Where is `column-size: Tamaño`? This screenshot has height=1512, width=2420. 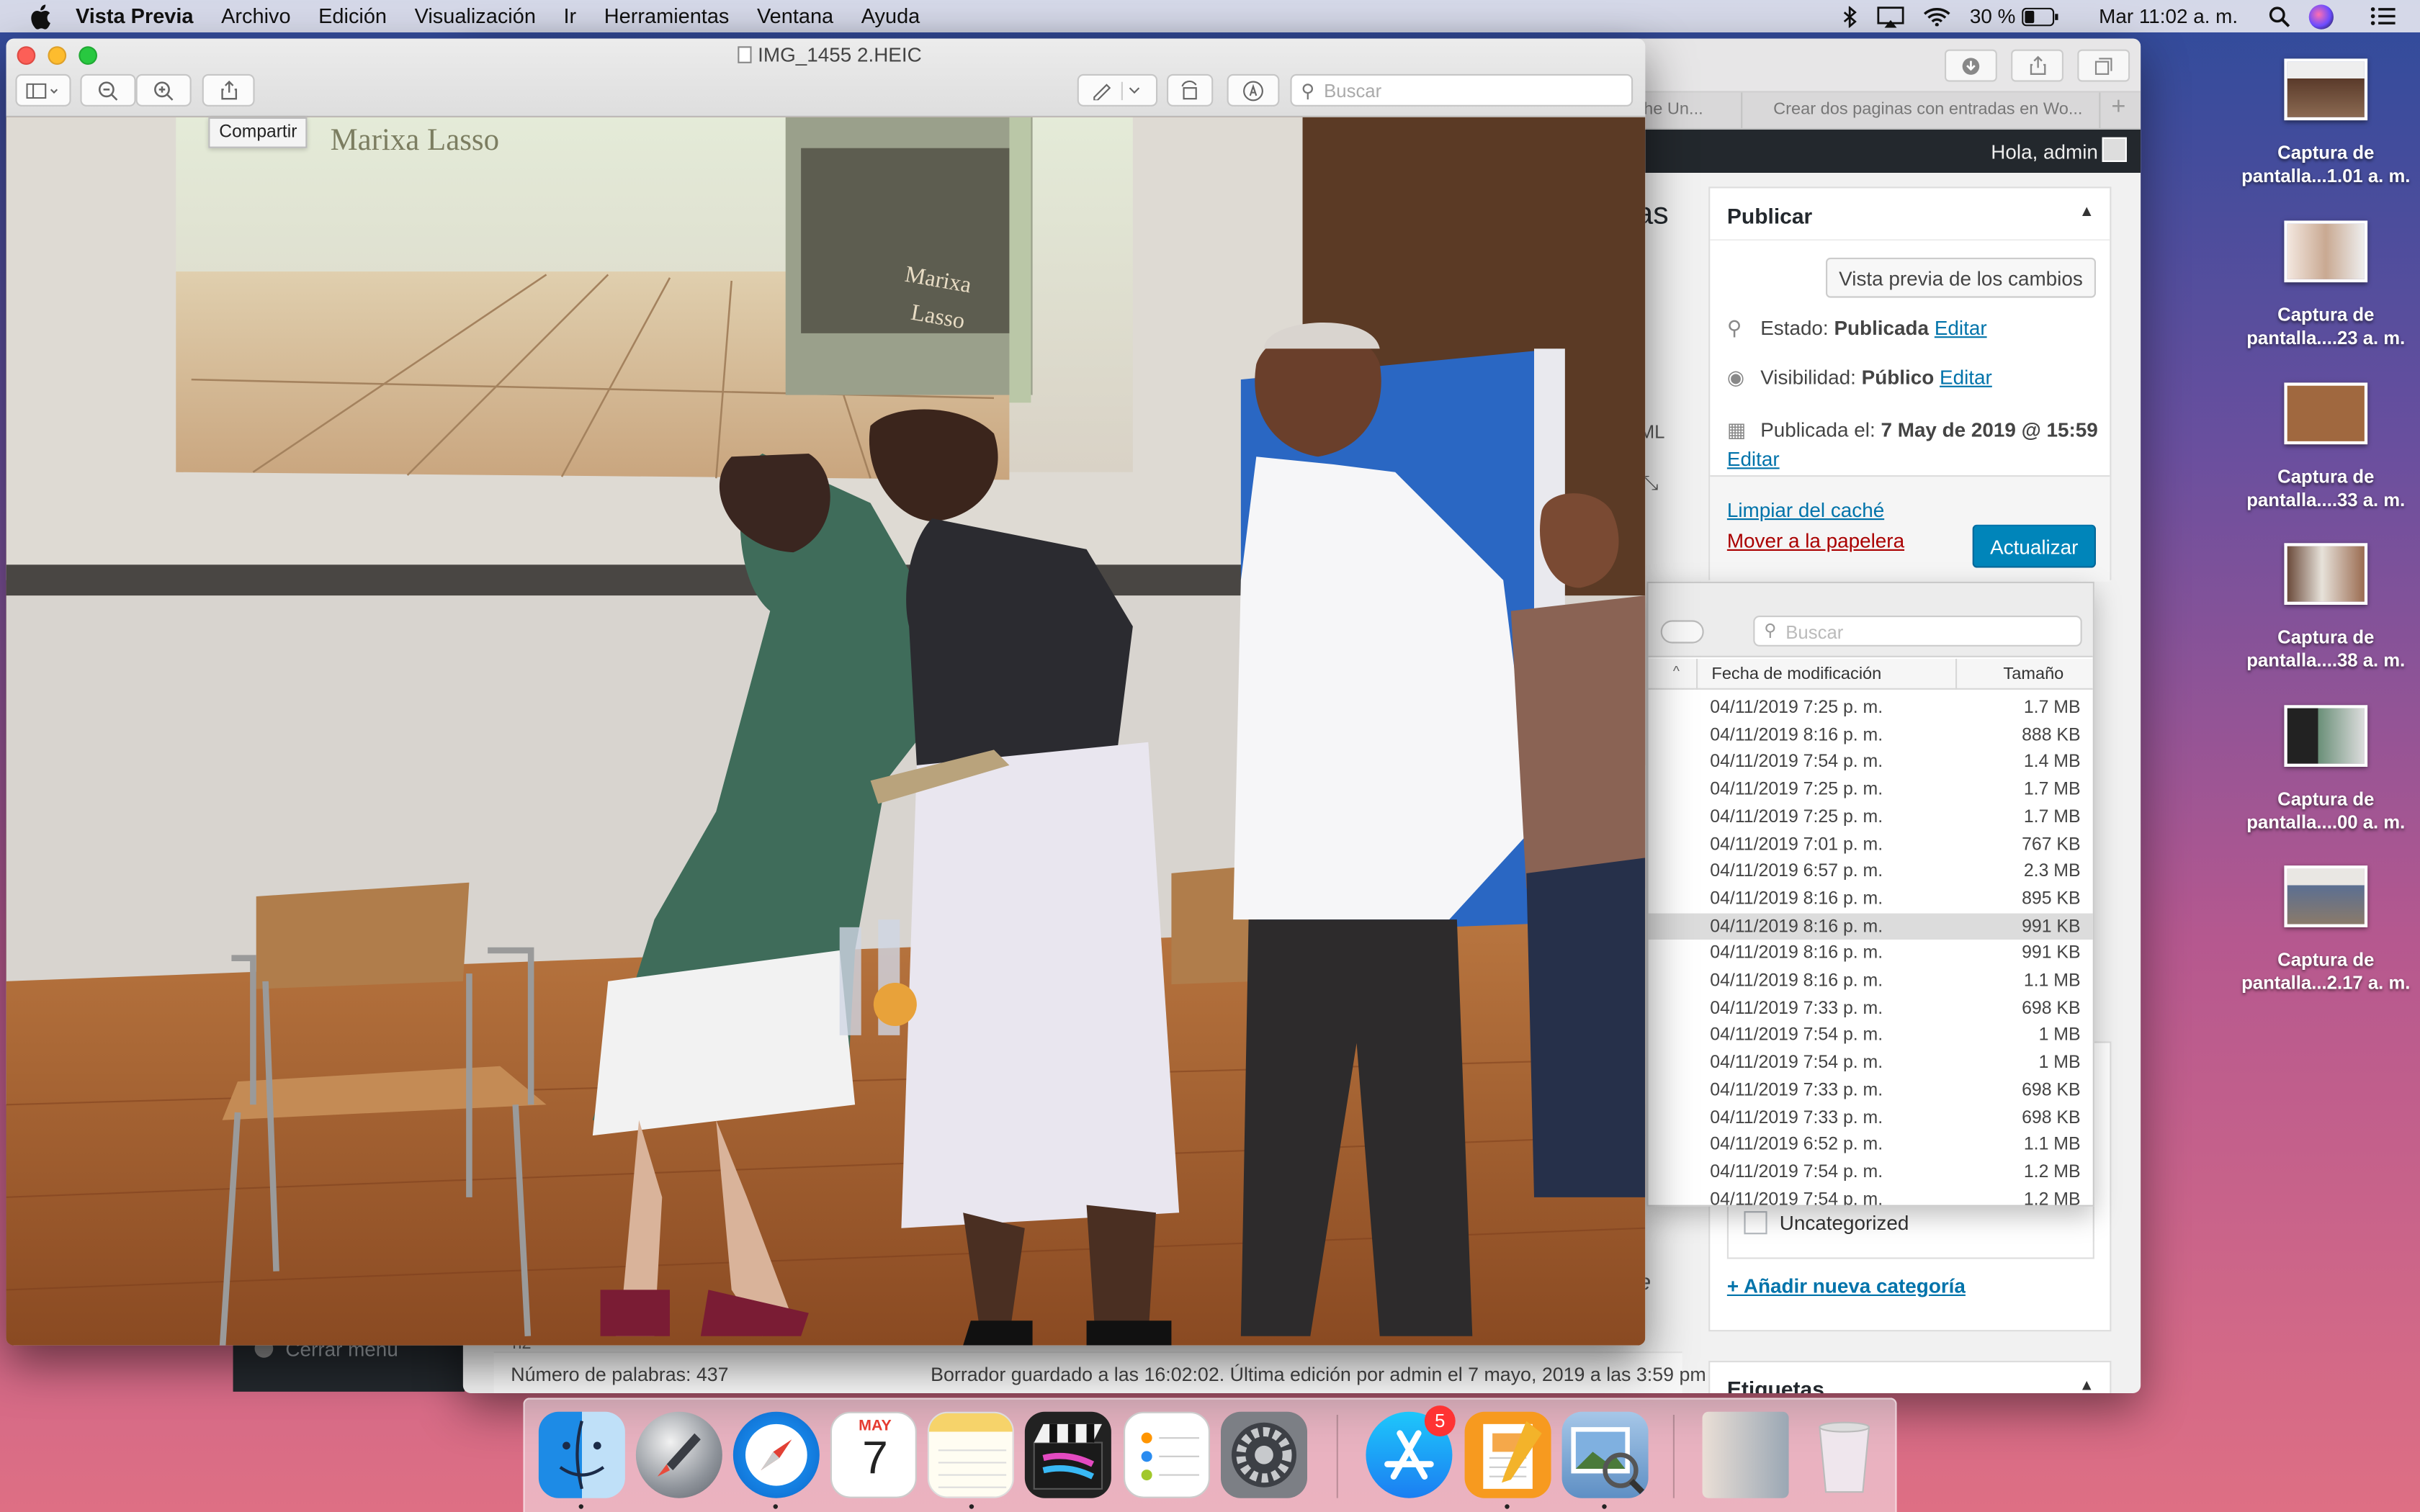 column-size: Tamaño is located at coordinates (2033, 674).